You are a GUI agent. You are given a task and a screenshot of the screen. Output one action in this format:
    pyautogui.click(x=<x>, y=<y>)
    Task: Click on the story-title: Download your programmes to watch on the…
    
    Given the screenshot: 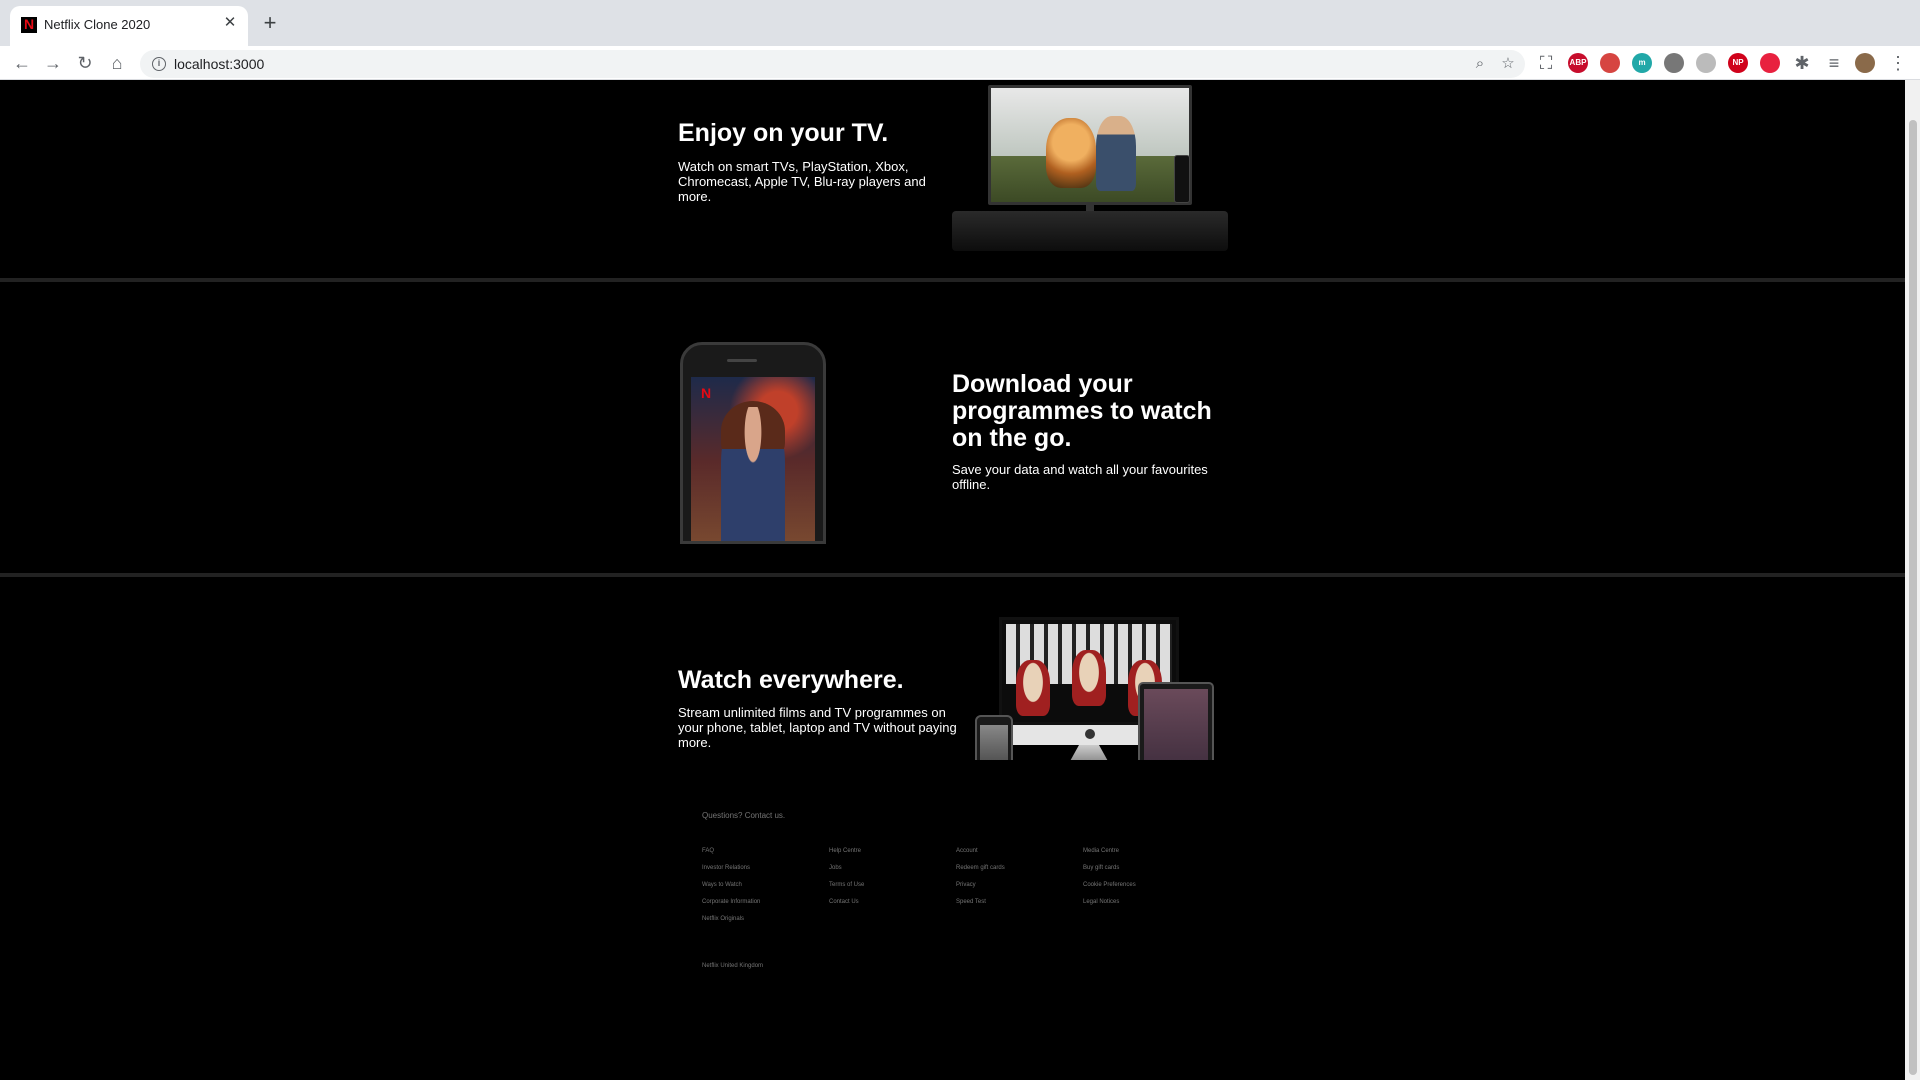 What is the action you would take?
    pyautogui.click(x=1082, y=411)
    